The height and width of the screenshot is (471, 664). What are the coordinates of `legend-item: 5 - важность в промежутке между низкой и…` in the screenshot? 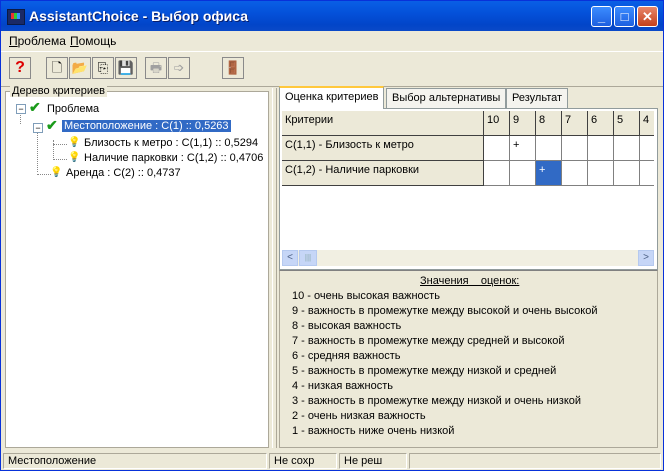 It's located at (424, 371).